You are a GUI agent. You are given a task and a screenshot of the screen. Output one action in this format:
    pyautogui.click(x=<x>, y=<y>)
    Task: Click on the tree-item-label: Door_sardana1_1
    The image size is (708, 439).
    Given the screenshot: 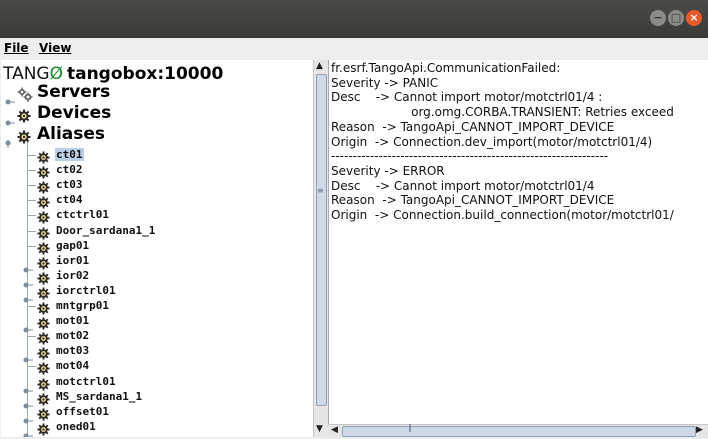 What is the action you would take?
    pyautogui.click(x=106, y=230)
    